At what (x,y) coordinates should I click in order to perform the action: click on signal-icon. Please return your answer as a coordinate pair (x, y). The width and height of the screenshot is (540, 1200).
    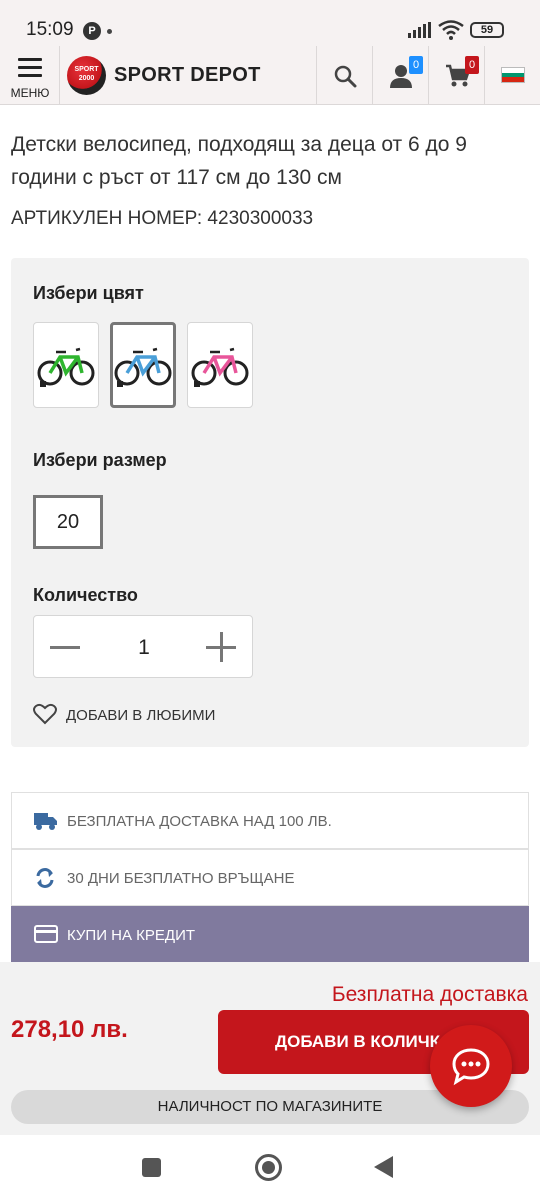
    Looking at the image, I should click on (419, 30).